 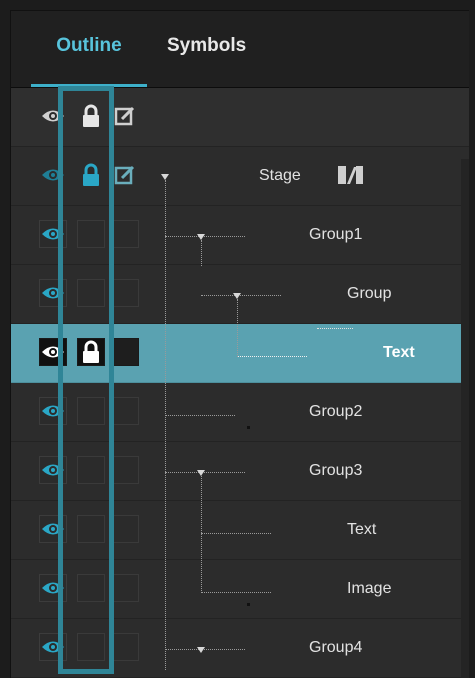 What do you see at coordinates (240, 117) in the screenshot?
I see `column-header-row` at bounding box center [240, 117].